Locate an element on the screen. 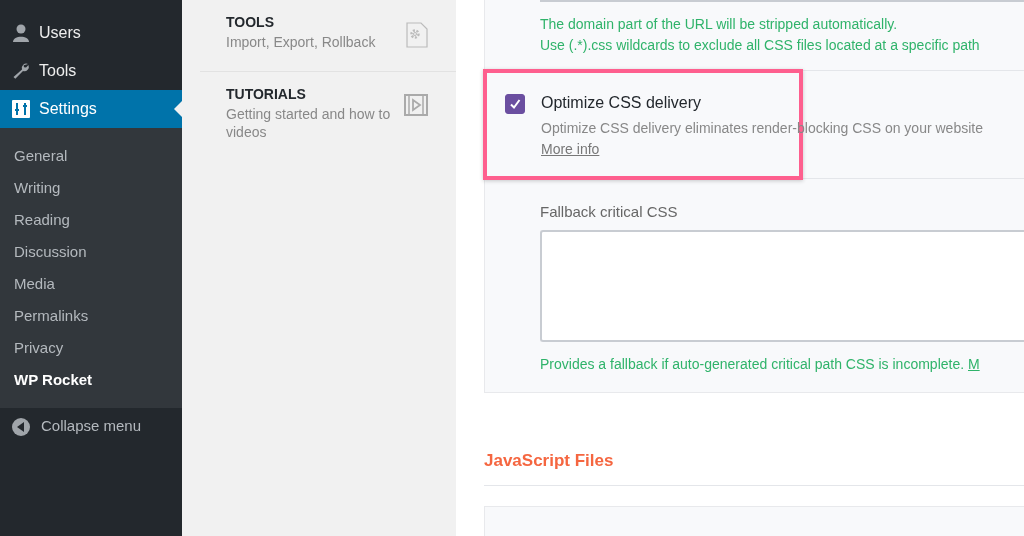 Image resolution: width=1024 pixels, height=536 pixels. checkbox is located at coordinates (515, 104).